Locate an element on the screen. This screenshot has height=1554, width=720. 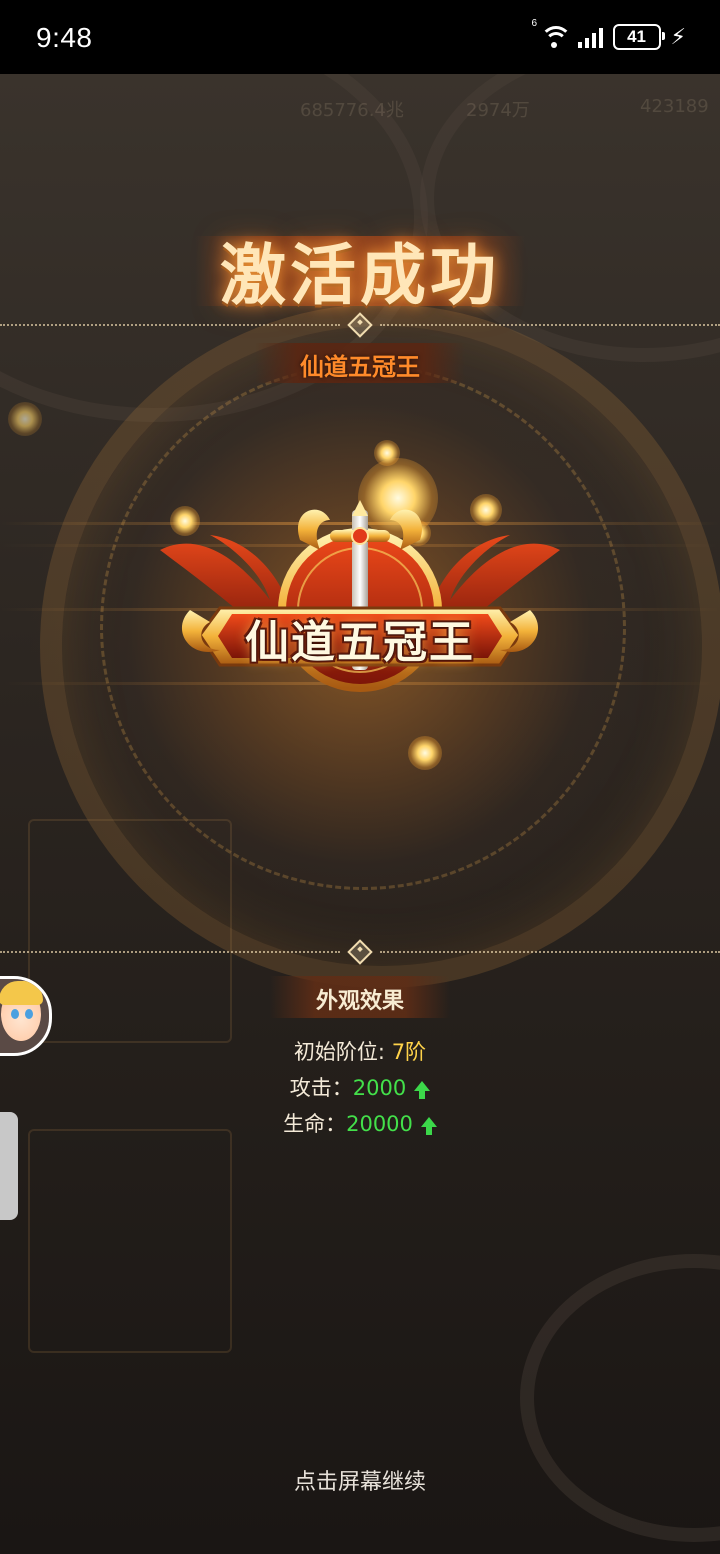
battery-icon: 41 is located at coordinates (638, 37).